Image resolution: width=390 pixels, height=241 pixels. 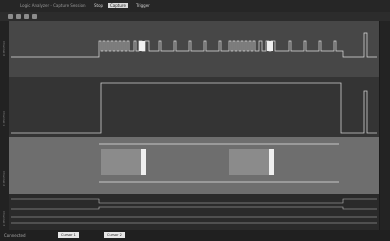 What do you see at coordinates (4, 119) in the screenshot?
I see `track-label: Channel 1` at bounding box center [4, 119].